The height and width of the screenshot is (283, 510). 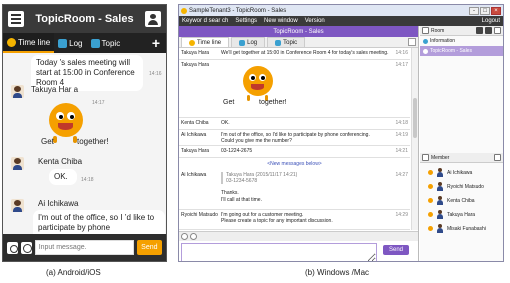 I want to click on message-time: 14:18, so click(x=87, y=180).